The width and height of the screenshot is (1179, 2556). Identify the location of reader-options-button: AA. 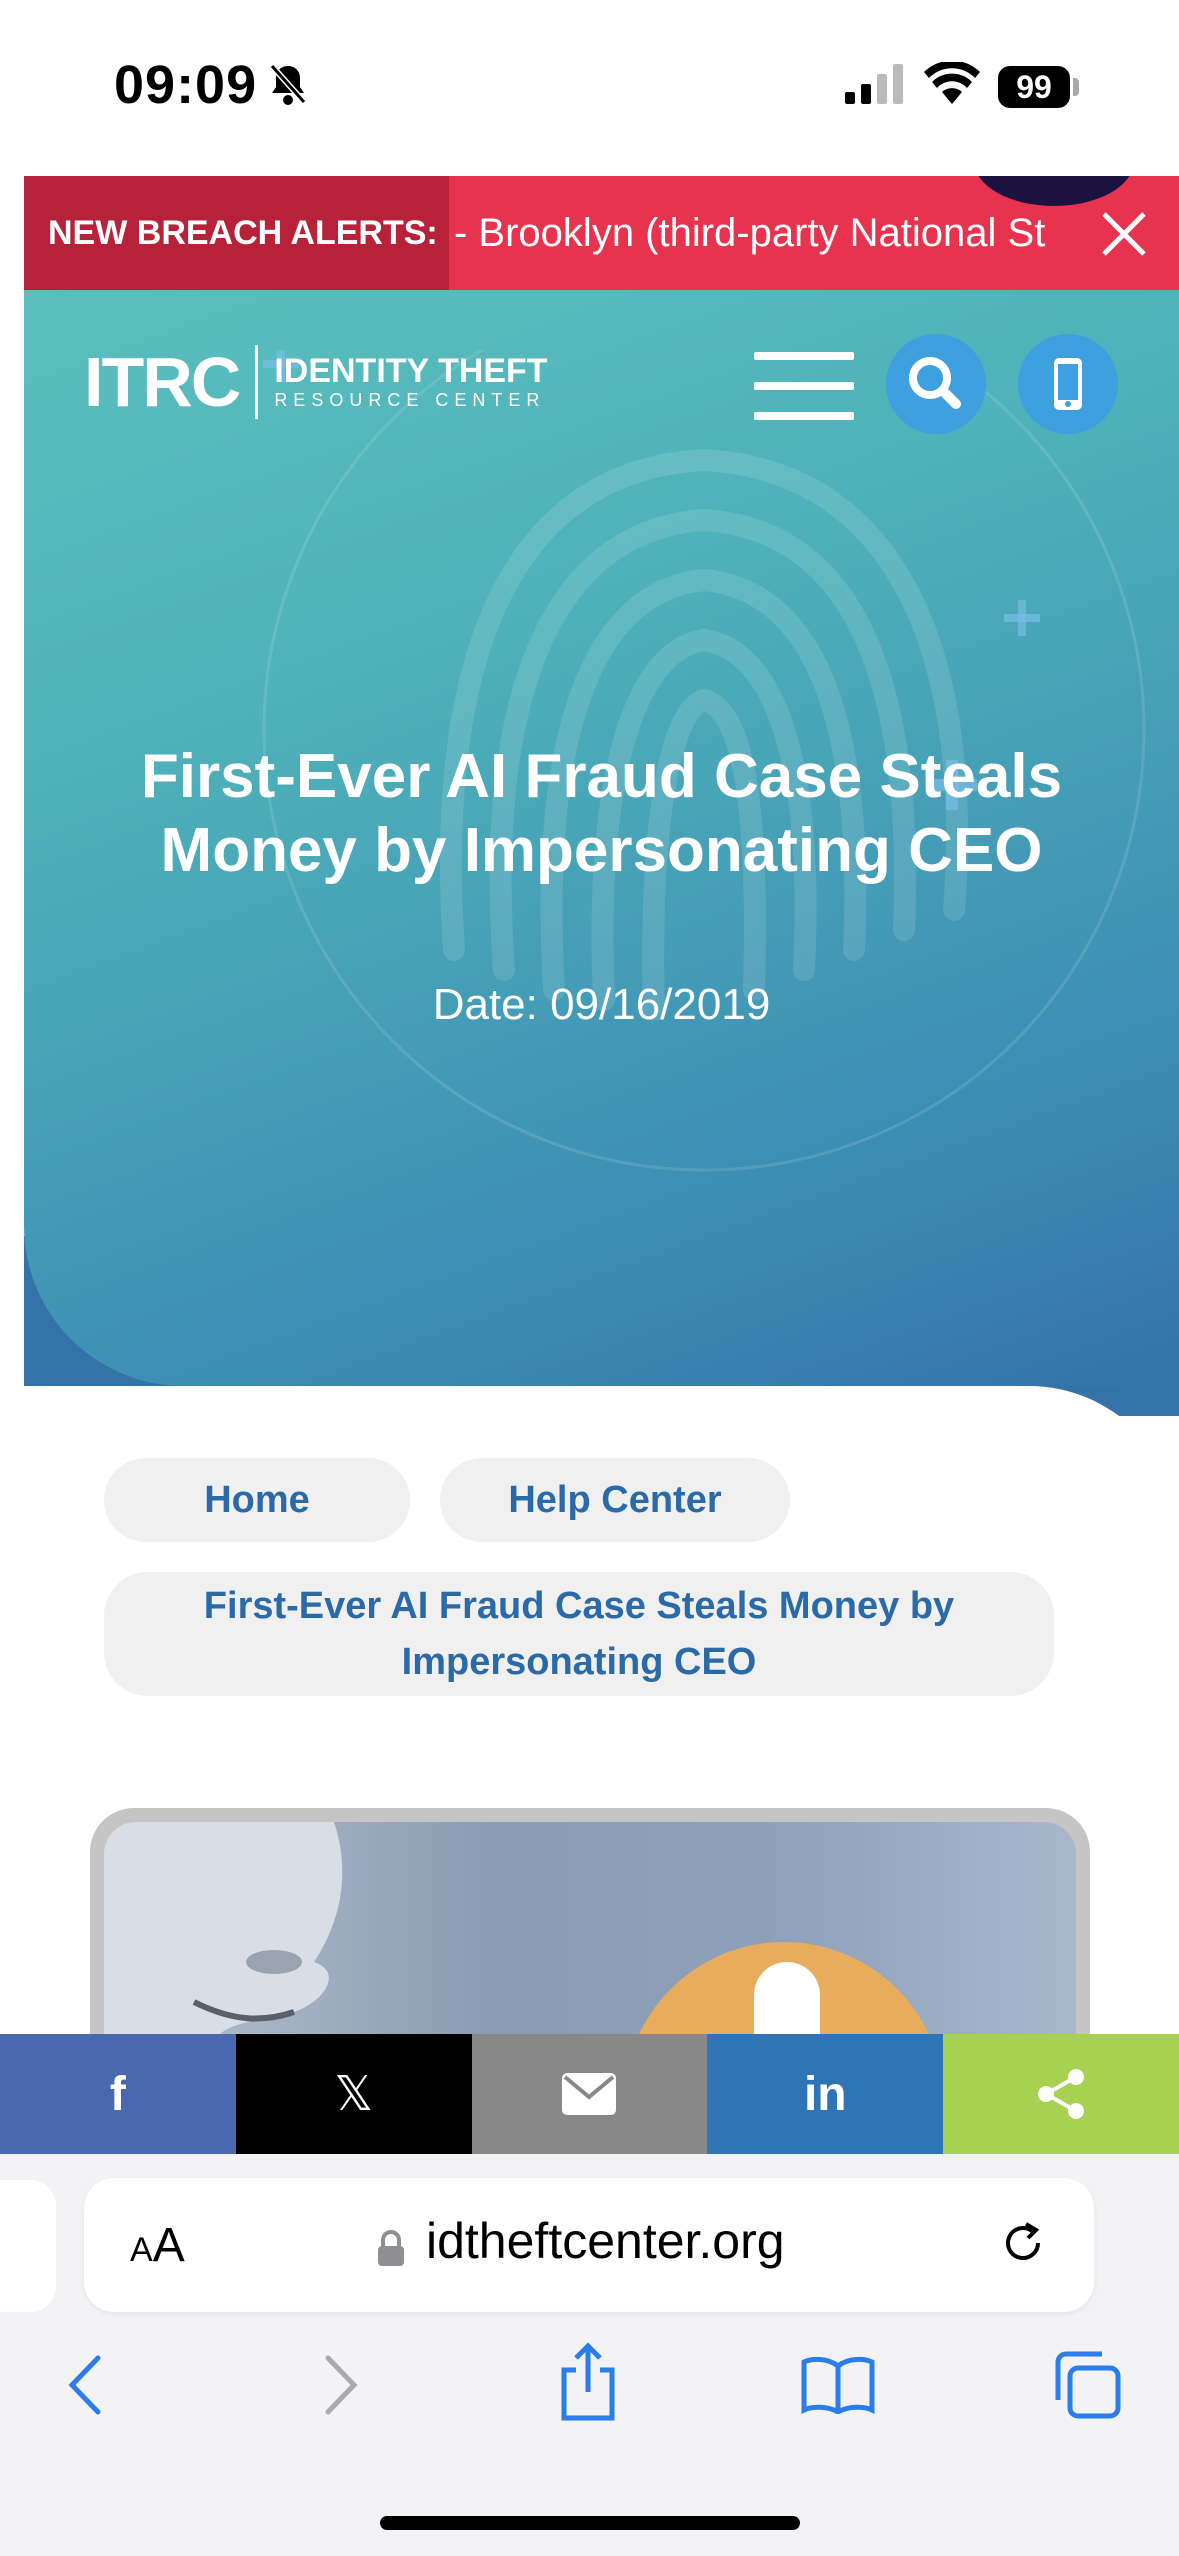
(157, 2245).